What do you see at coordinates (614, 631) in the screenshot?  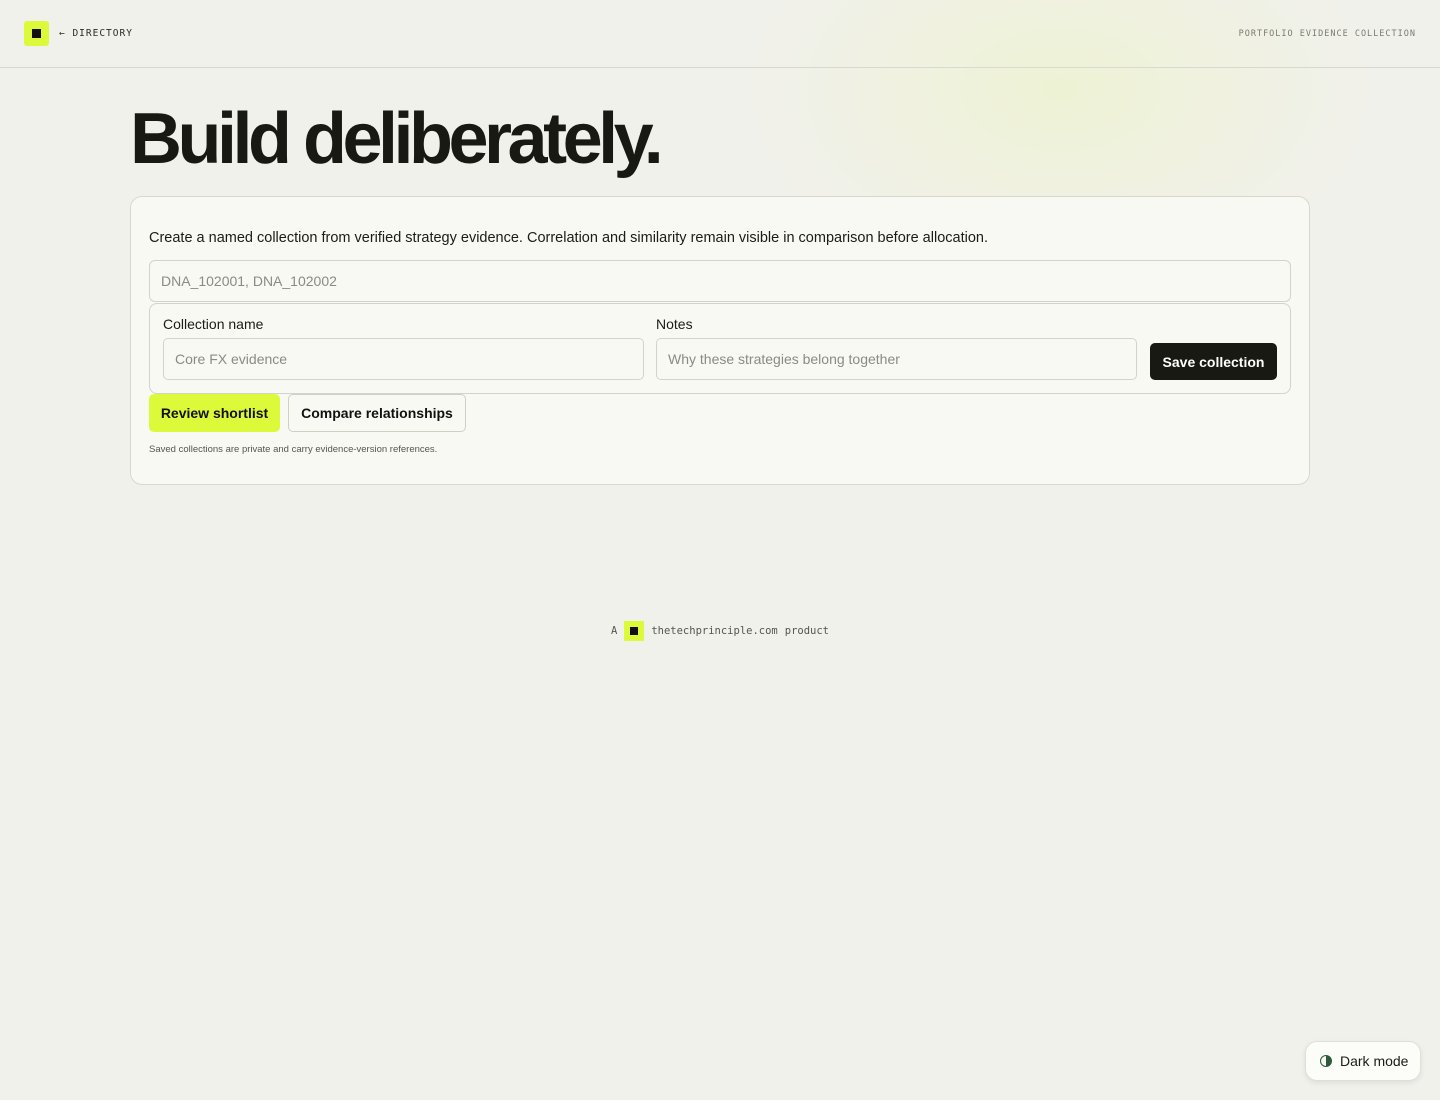 I see `footer-prefix: A` at bounding box center [614, 631].